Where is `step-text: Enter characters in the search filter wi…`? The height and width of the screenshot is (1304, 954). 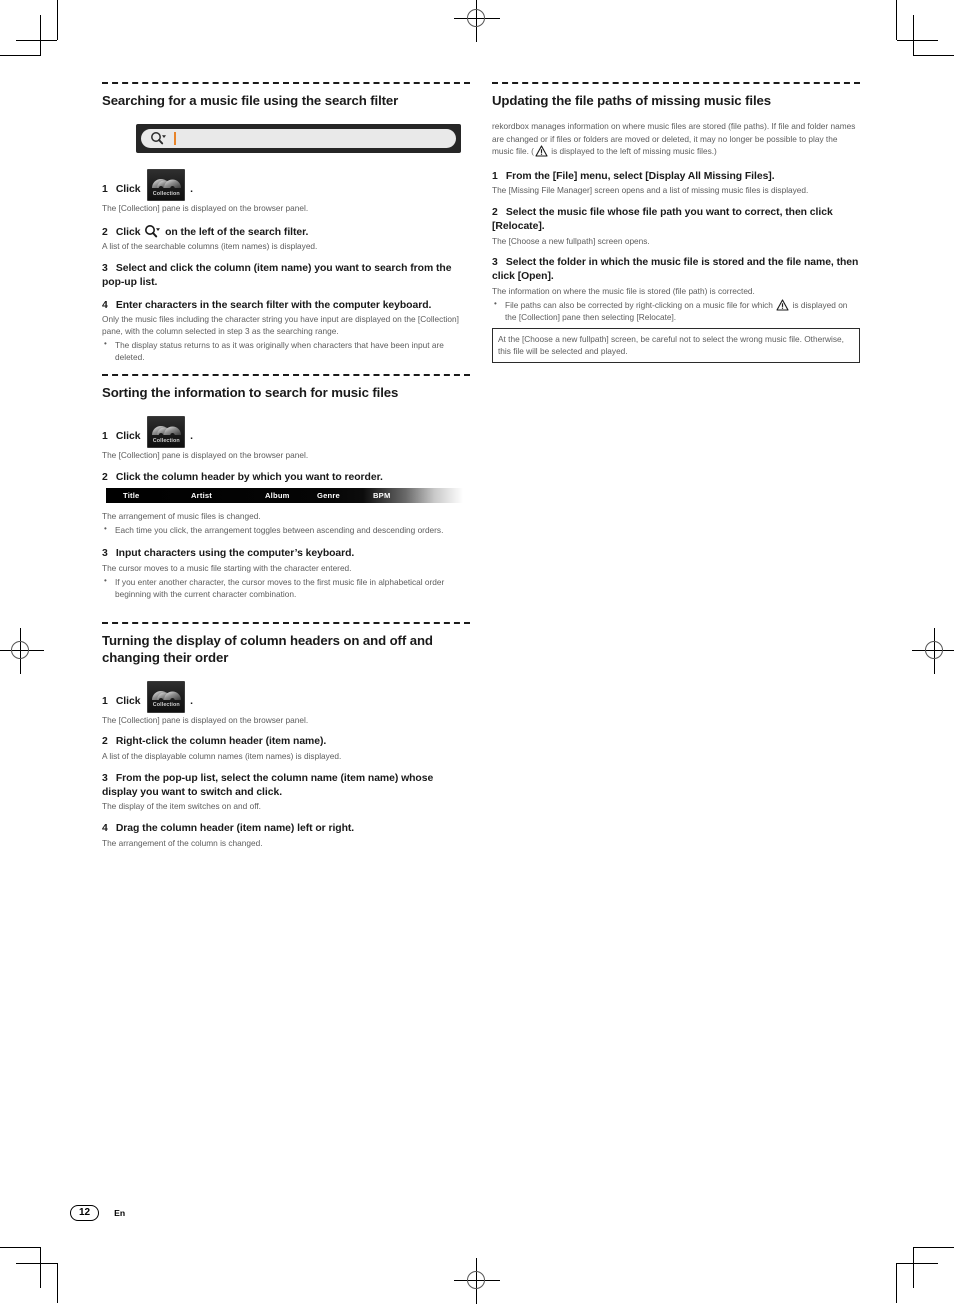 step-text: Enter characters in the search filter wi… is located at coordinates (273, 305).